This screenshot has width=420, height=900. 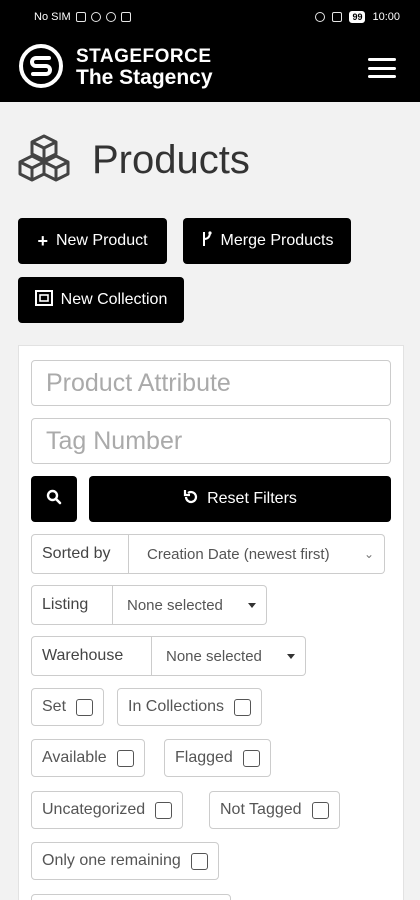 What do you see at coordinates (114, 299) in the screenshot?
I see `new-collection-label: New Collection` at bounding box center [114, 299].